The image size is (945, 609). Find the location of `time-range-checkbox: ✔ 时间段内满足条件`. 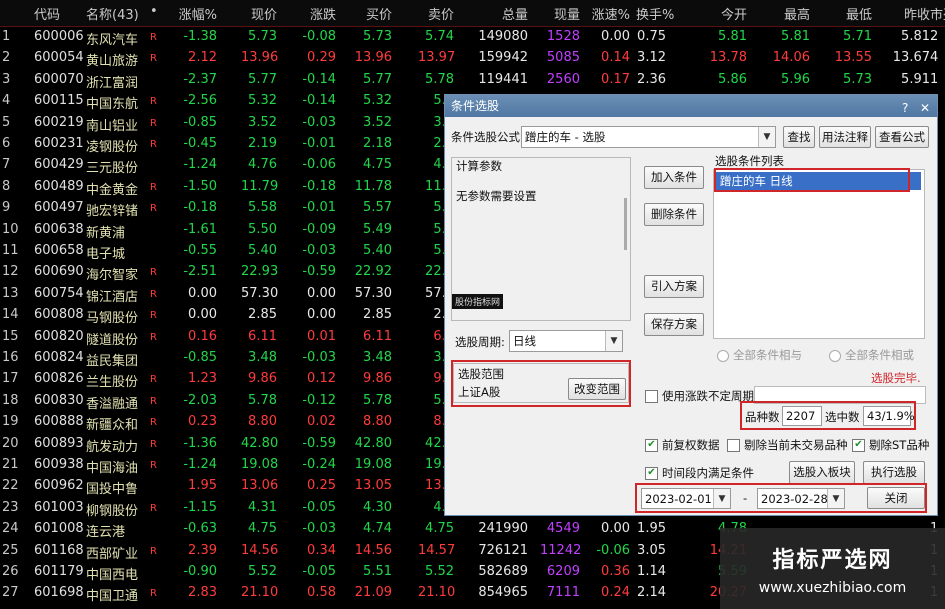

time-range-checkbox: ✔ 时间段内满足条件 is located at coordinates (699, 473).